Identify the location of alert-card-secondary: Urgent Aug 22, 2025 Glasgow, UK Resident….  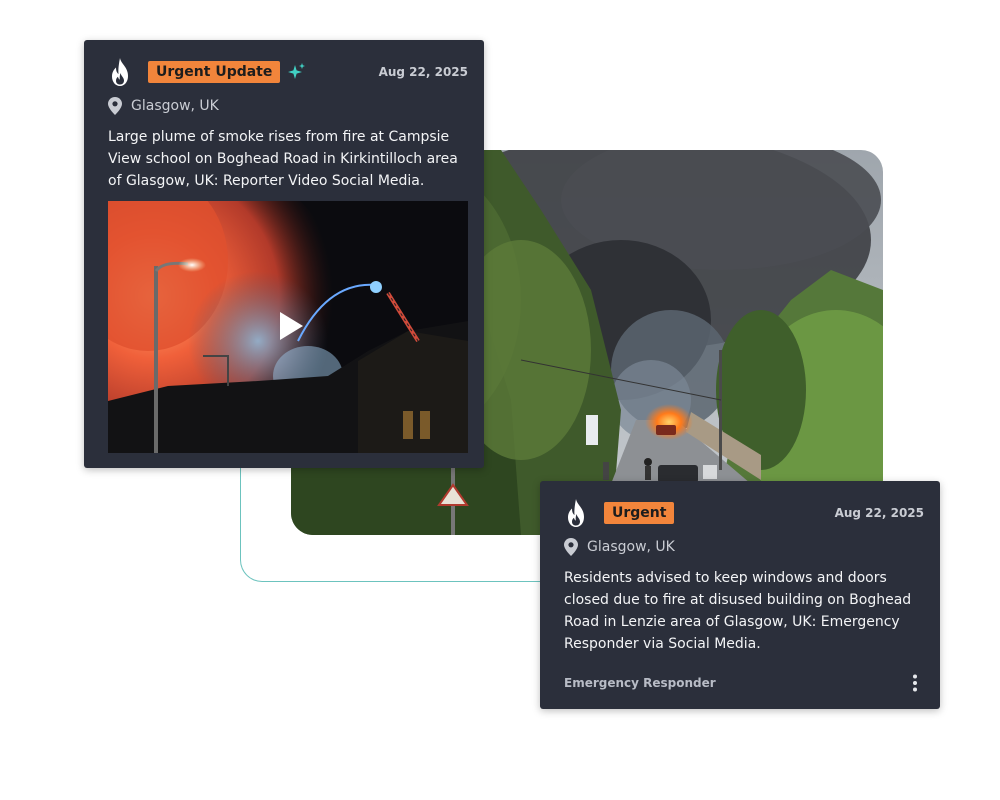
(740, 595).